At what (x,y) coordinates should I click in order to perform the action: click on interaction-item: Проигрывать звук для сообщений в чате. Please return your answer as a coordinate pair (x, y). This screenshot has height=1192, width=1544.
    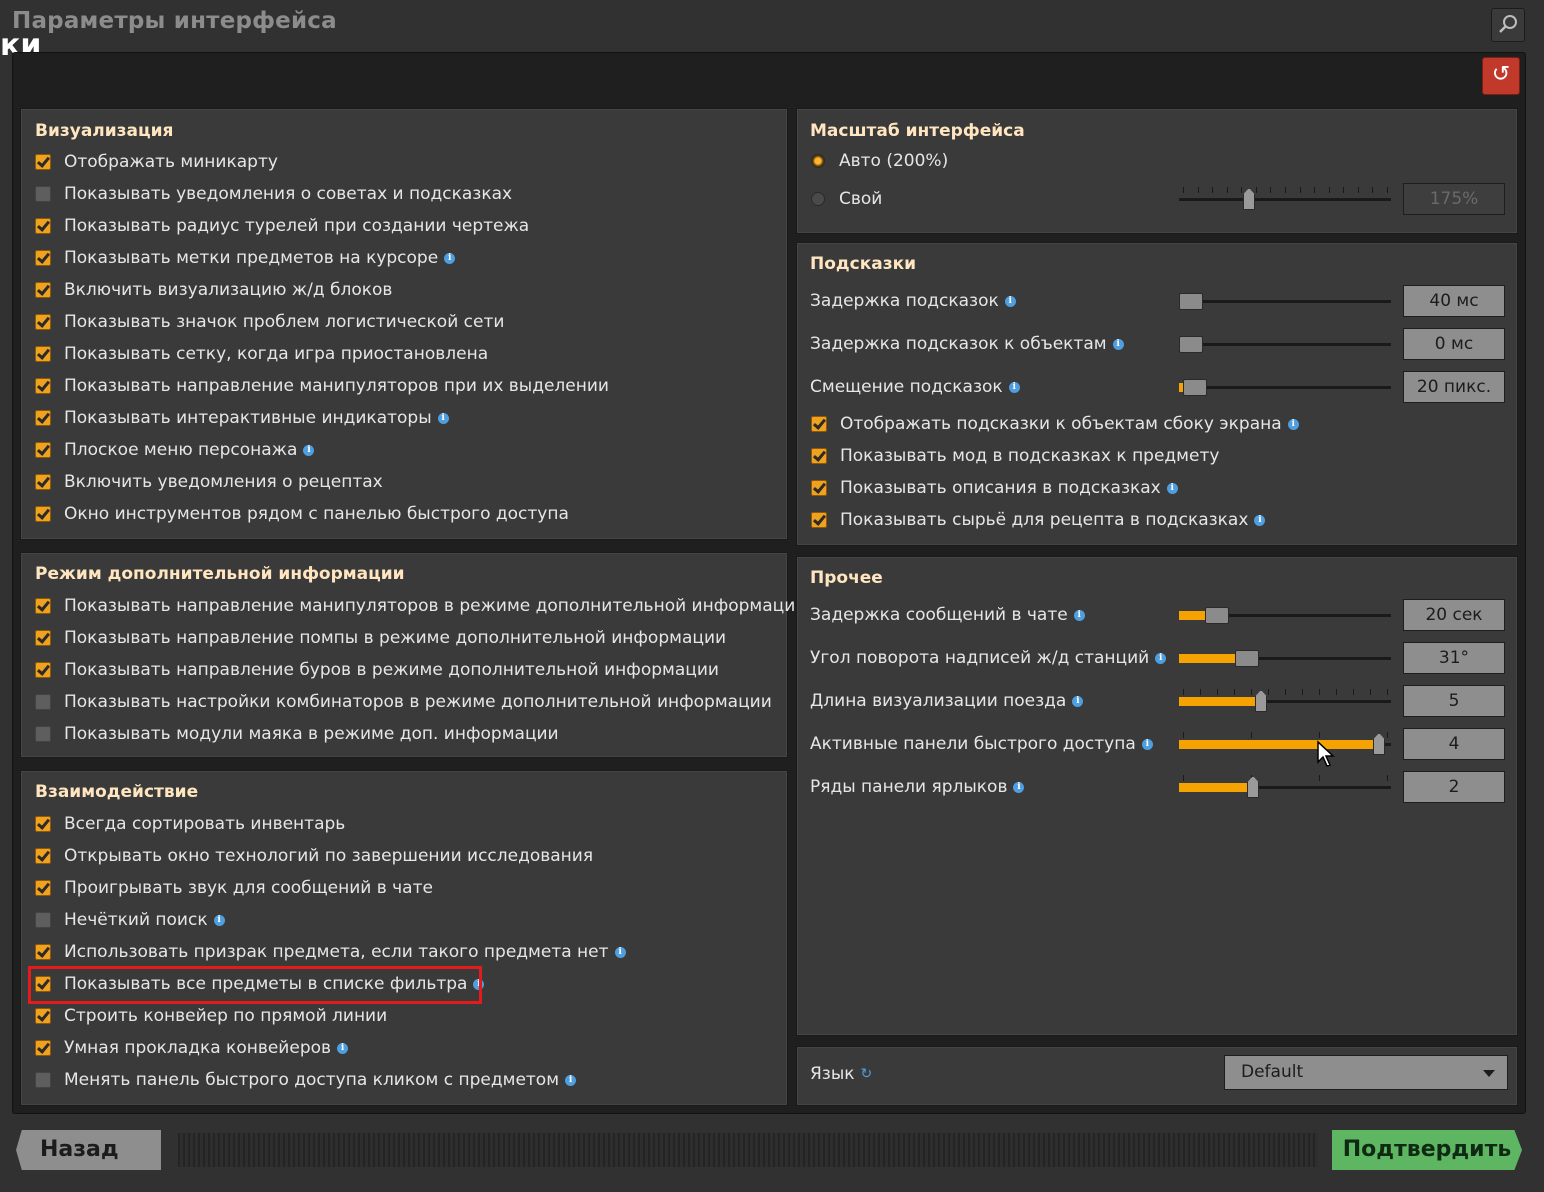
    Looking at the image, I should click on (234, 888).